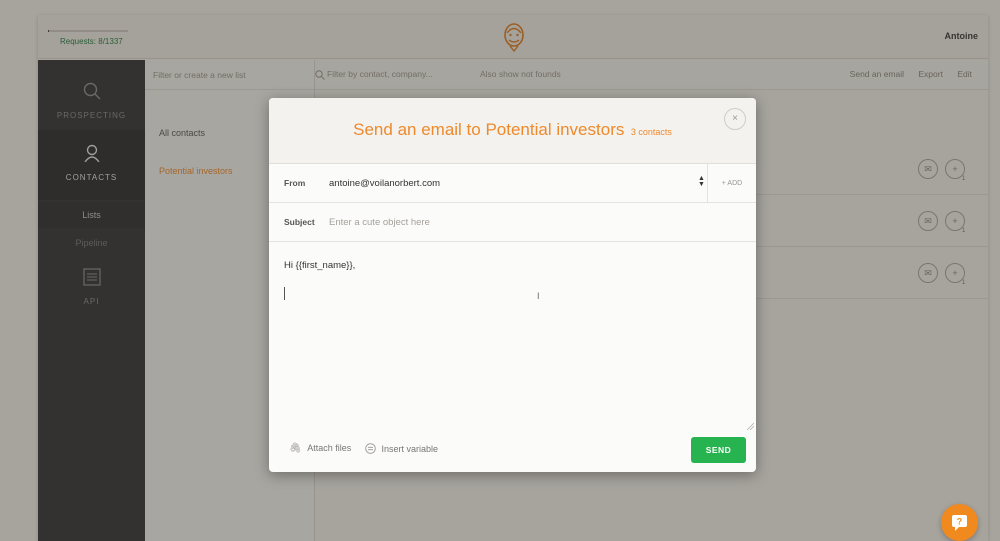 Image resolution: width=1000 pixels, height=541 pixels. I want to click on attach-files-label: Attach files, so click(329, 448).